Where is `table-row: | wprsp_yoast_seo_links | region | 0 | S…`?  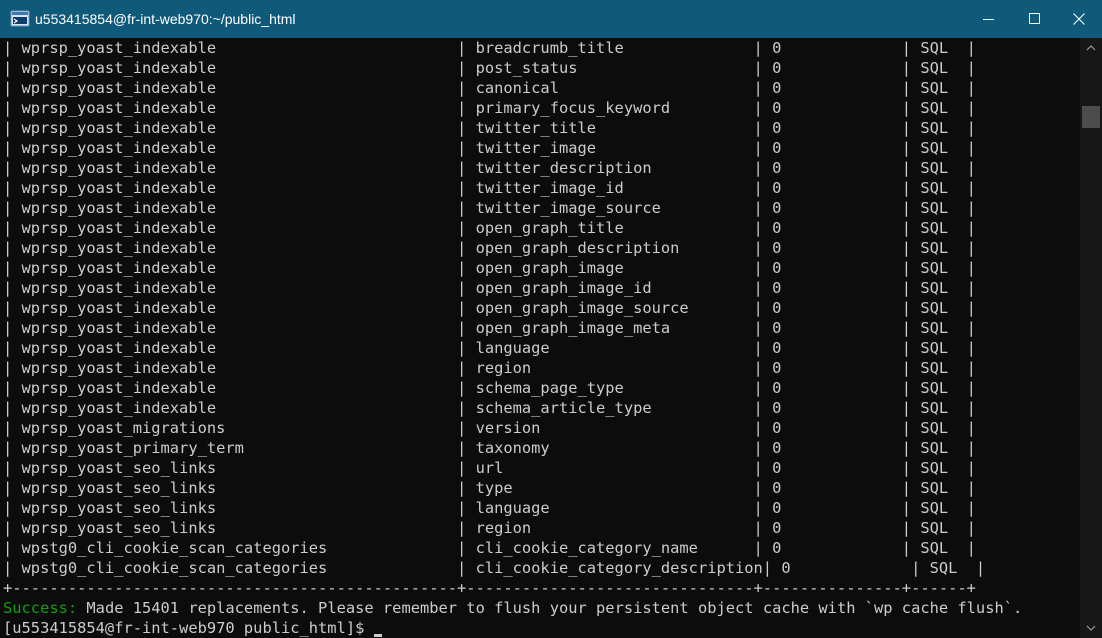 table-row: | wprsp_yoast_seo_links | region | 0 | S… is located at coordinates (489, 528).